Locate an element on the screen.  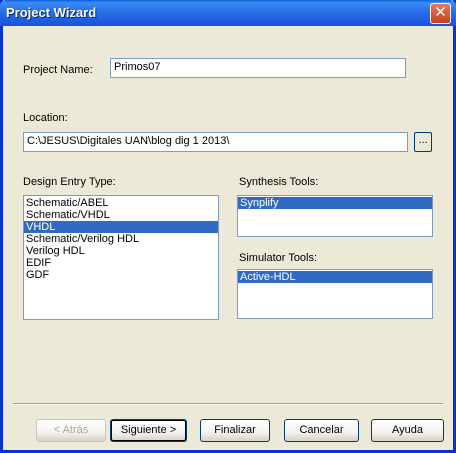
list-item: Schematic/Verilog HDL is located at coordinates (121, 239).